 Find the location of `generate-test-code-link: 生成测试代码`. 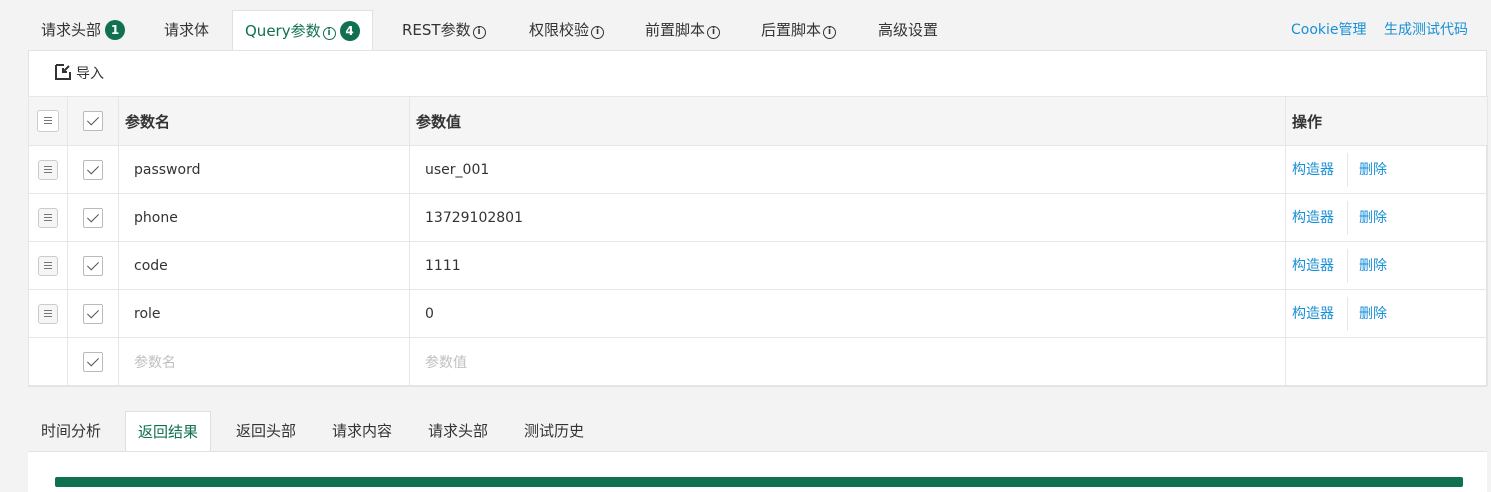

generate-test-code-link: 生成测试代码 is located at coordinates (1426, 30).